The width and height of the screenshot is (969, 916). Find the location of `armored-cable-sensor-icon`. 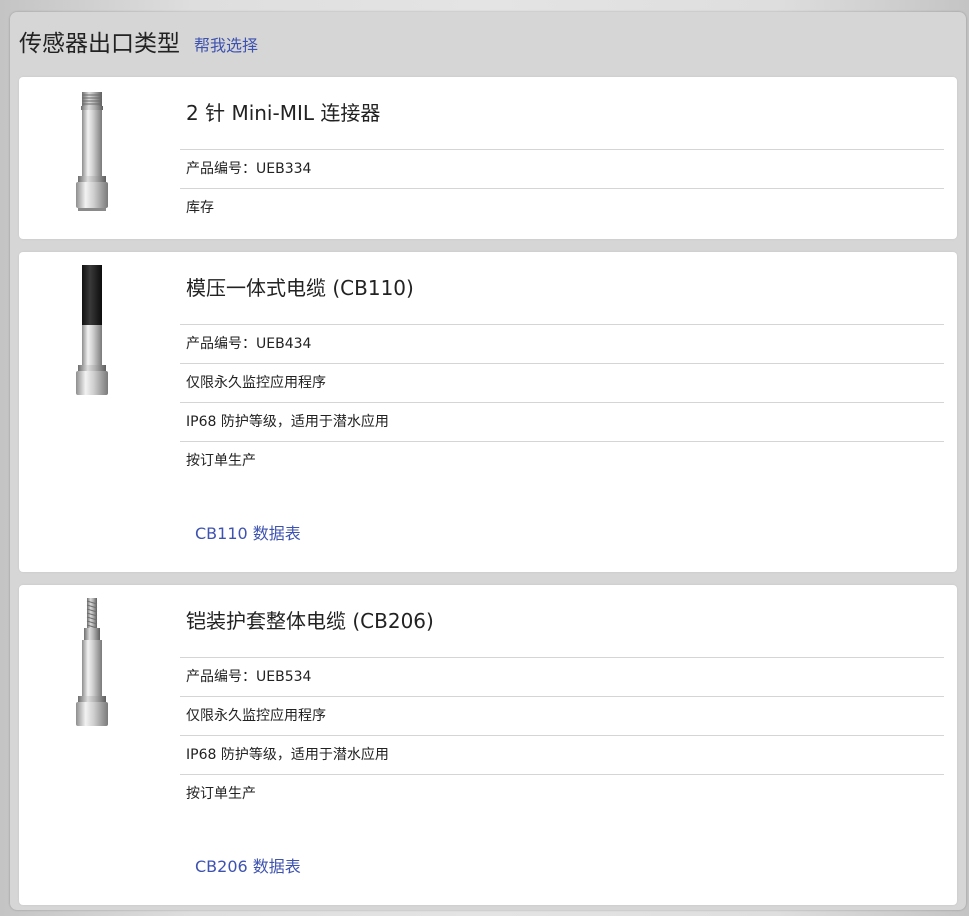

armored-cable-sensor-icon is located at coordinates (92, 663).